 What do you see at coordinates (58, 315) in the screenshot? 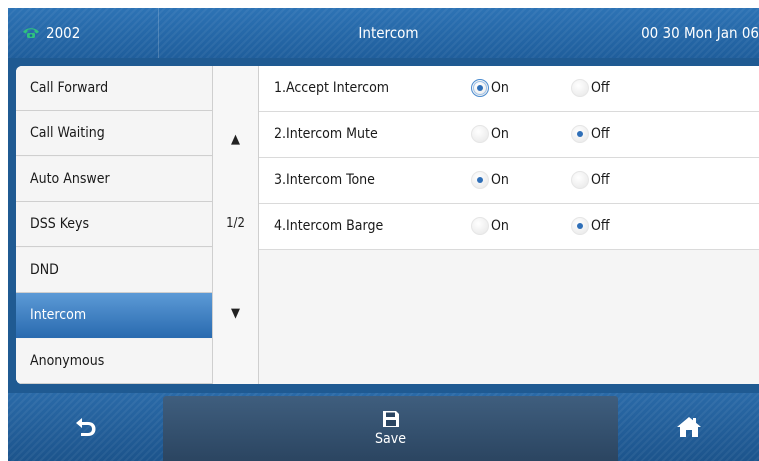
I see `menu-item-label: Intercom` at bounding box center [58, 315].